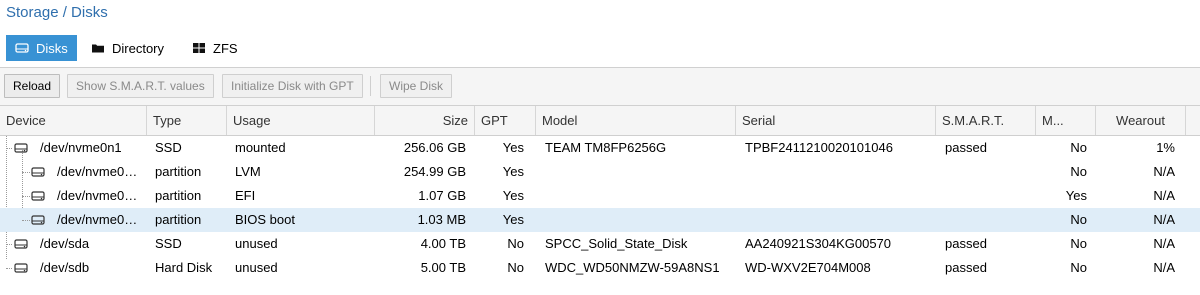 The image size is (1200, 295). What do you see at coordinates (140, 86) in the screenshot?
I see `show-smart-button: Show S.M.A.R.T. values` at bounding box center [140, 86].